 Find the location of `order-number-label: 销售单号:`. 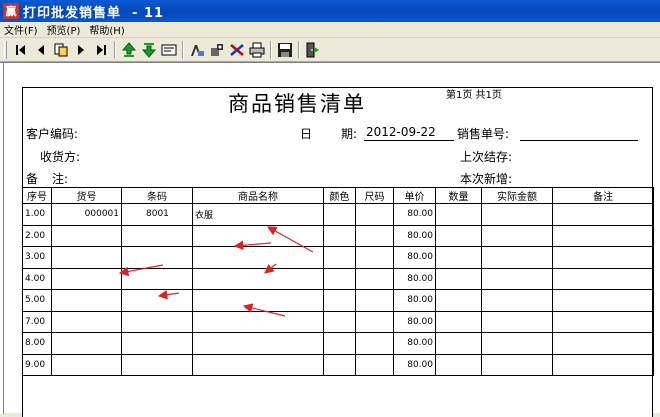

order-number-label: 销售单号: is located at coordinates (483, 134).